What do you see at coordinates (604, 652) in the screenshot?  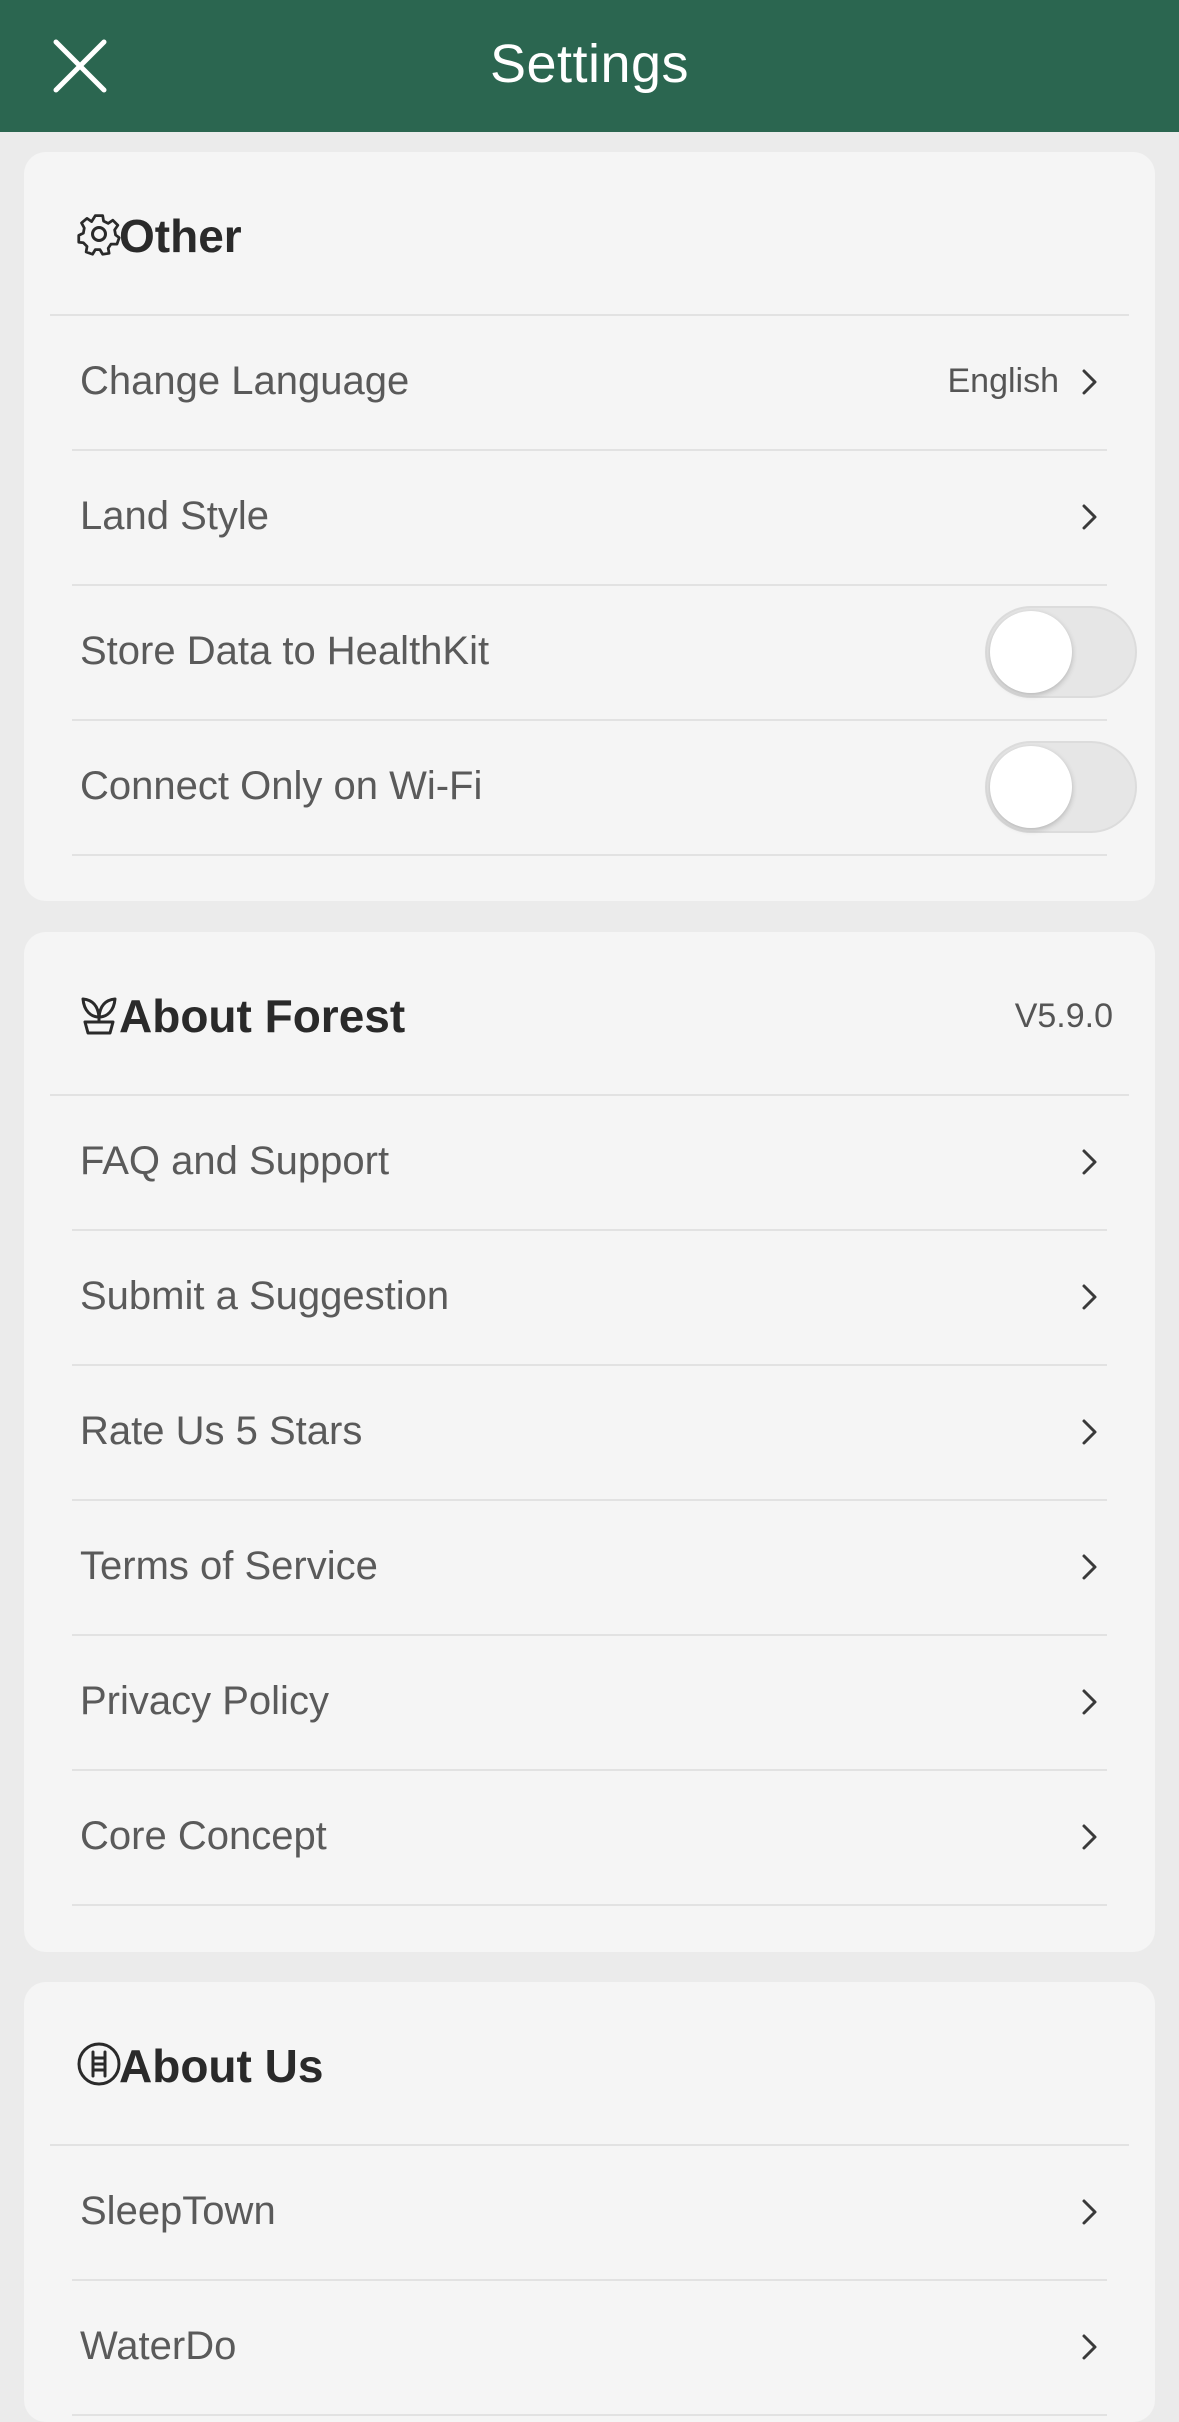 I see `healthkit-row: Store Data to HealthKit` at bounding box center [604, 652].